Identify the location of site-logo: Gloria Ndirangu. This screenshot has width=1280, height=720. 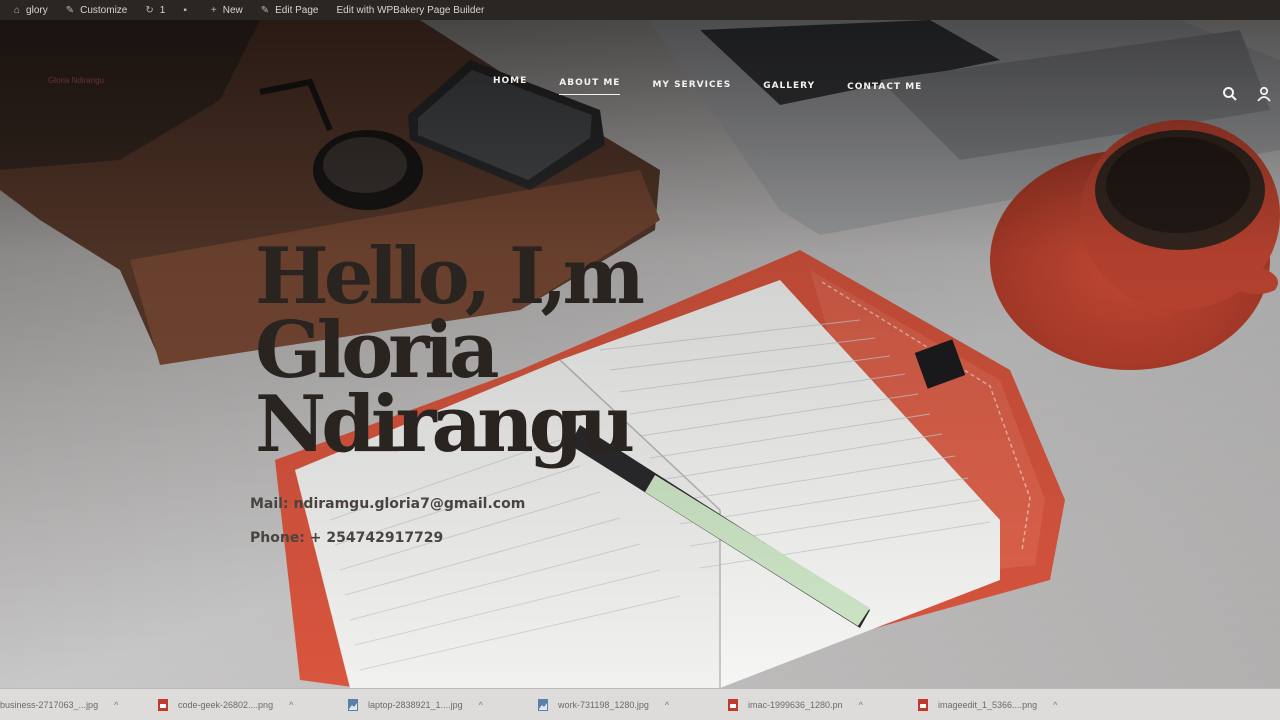
(76, 80).